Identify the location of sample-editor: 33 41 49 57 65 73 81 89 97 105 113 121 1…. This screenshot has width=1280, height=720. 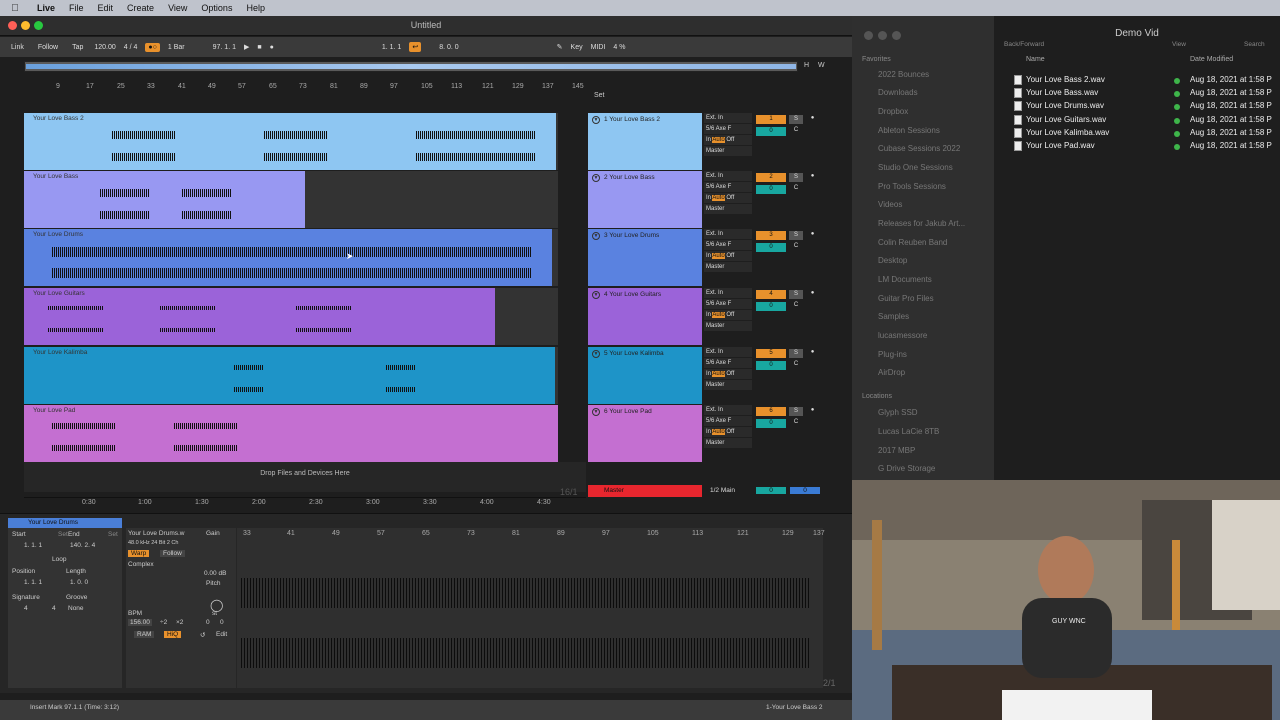
(536, 608).